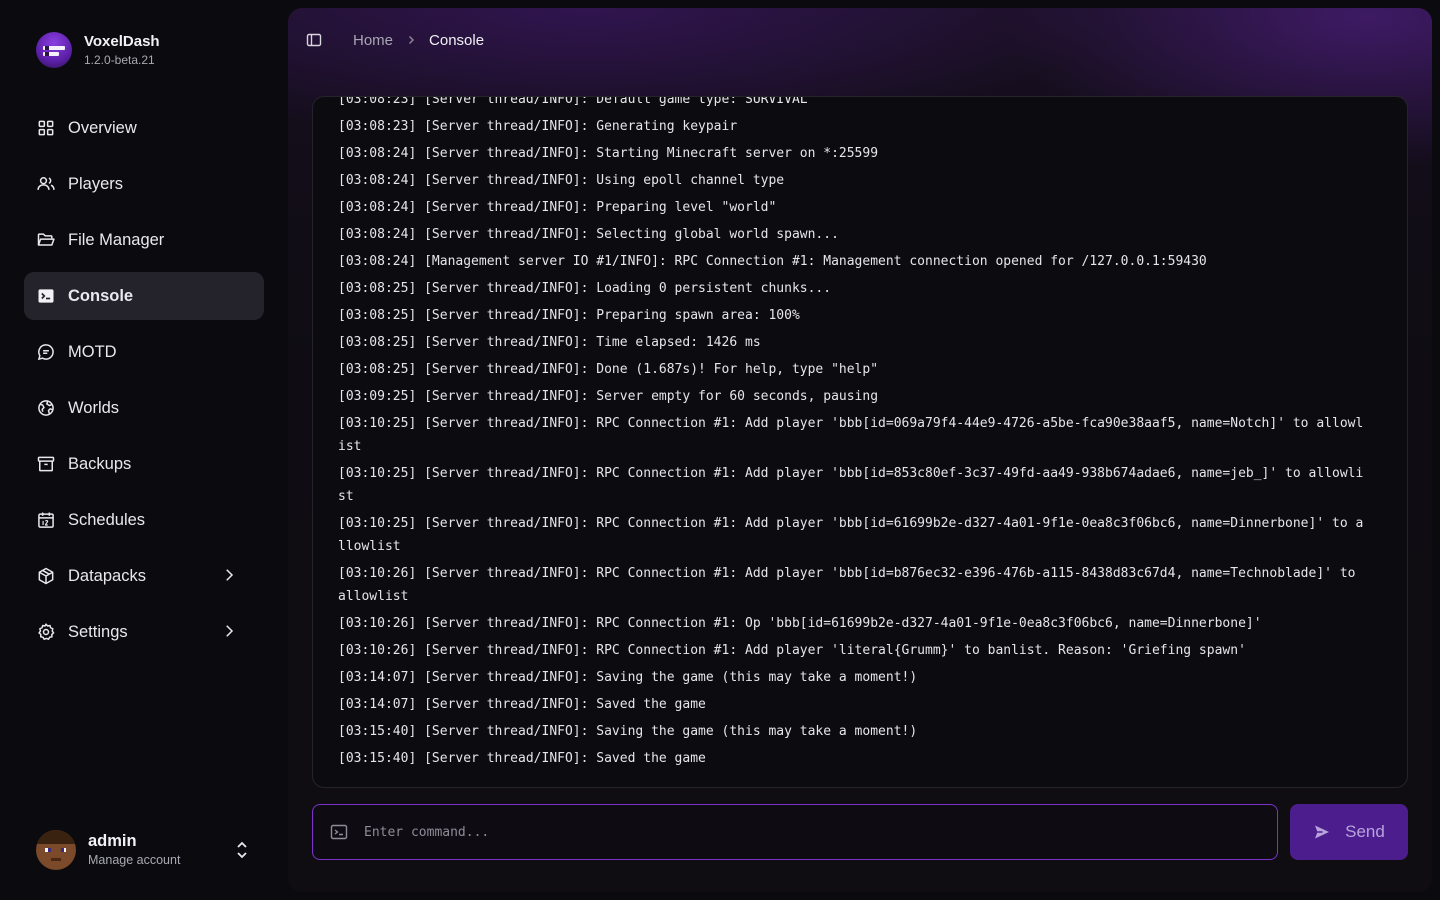 Image resolution: width=1440 pixels, height=900 pixels. I want to click on sidebar-item-file-manager: File Manager, so click(144, 240).